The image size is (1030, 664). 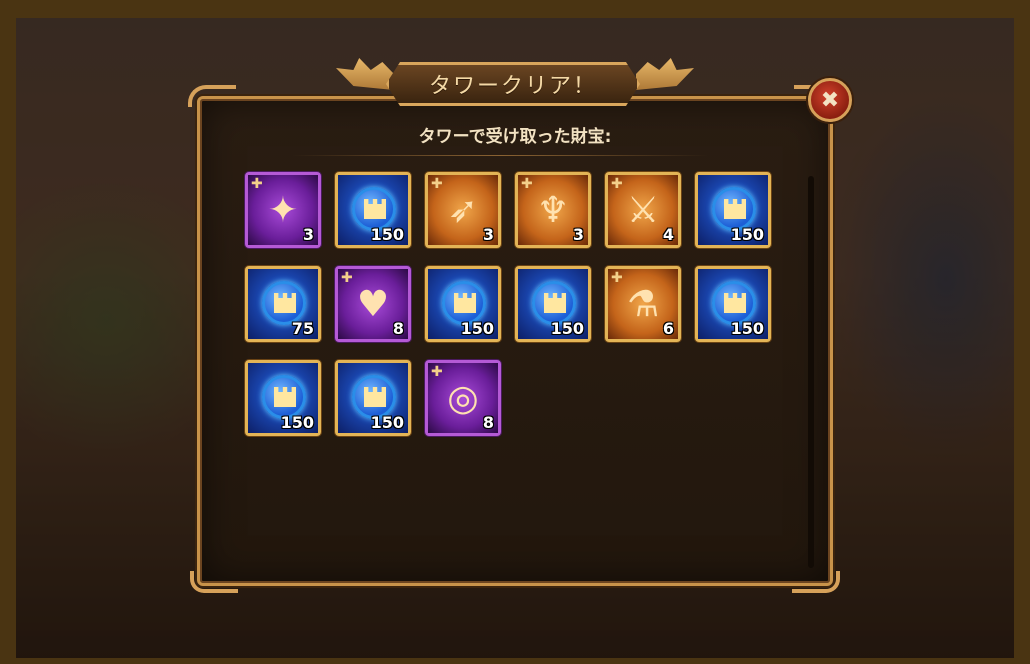 I want to click on reward-slot-ruby-heart: ♥ ✚ 8, so click(x=373, y=304).